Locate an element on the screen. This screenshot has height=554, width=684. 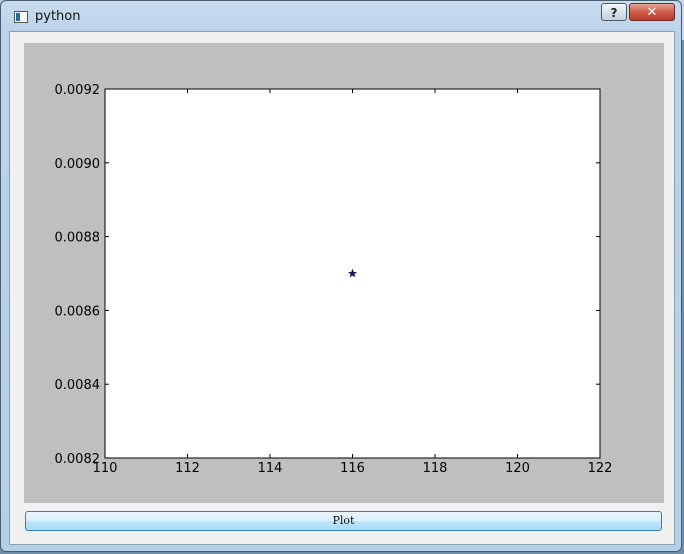
plot-button: Plot is located at coordinates (343, 521).